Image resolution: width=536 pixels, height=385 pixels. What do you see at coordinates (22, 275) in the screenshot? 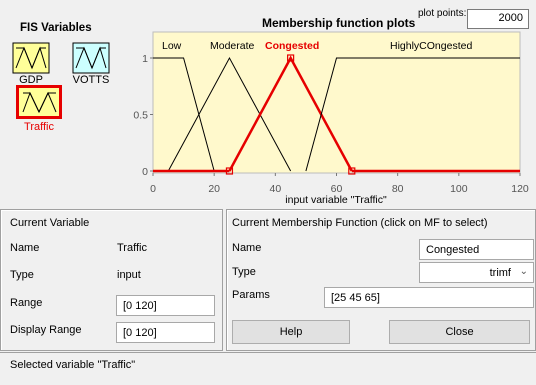
I see `variable-type-label: Type` at bounding box center [22, 275].